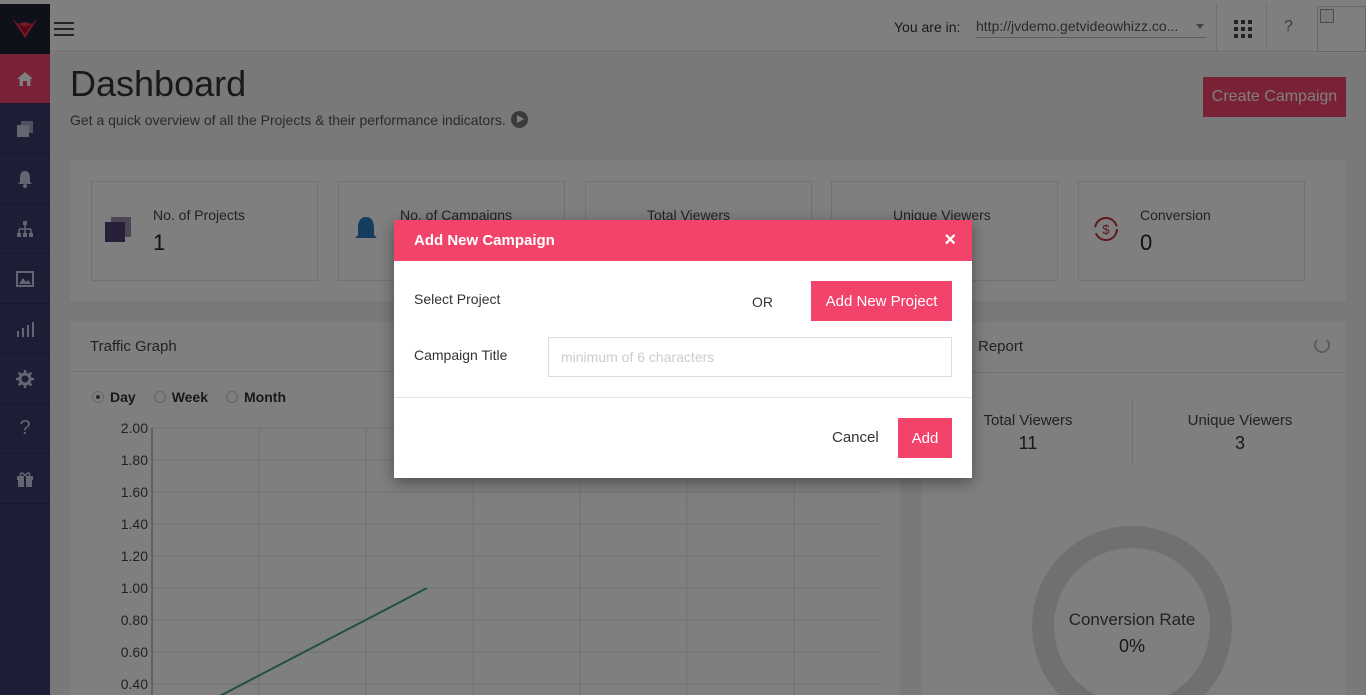 The image size is (1366, 695). I want to click on campaign-title-input, so click(750, 357).